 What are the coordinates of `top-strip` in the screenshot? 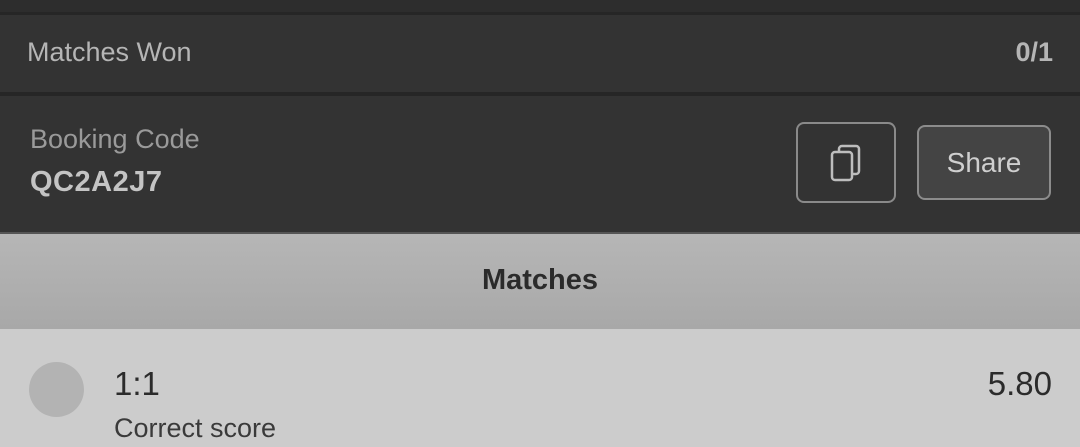 It's located at (540, 6).